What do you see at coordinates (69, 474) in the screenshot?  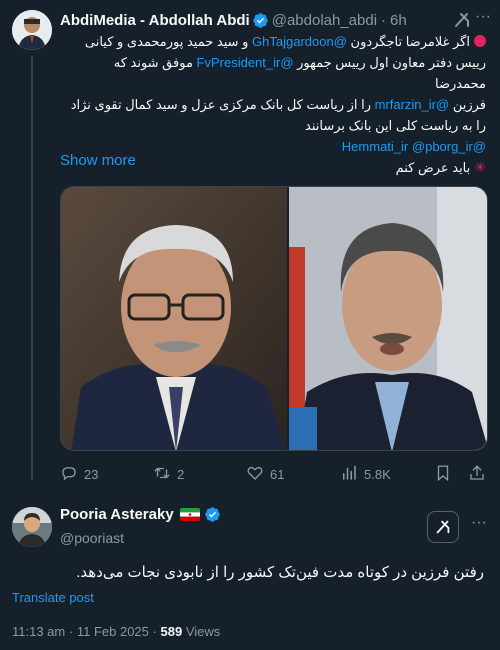 I see `reply-icon` at bounding box center [69, 474].